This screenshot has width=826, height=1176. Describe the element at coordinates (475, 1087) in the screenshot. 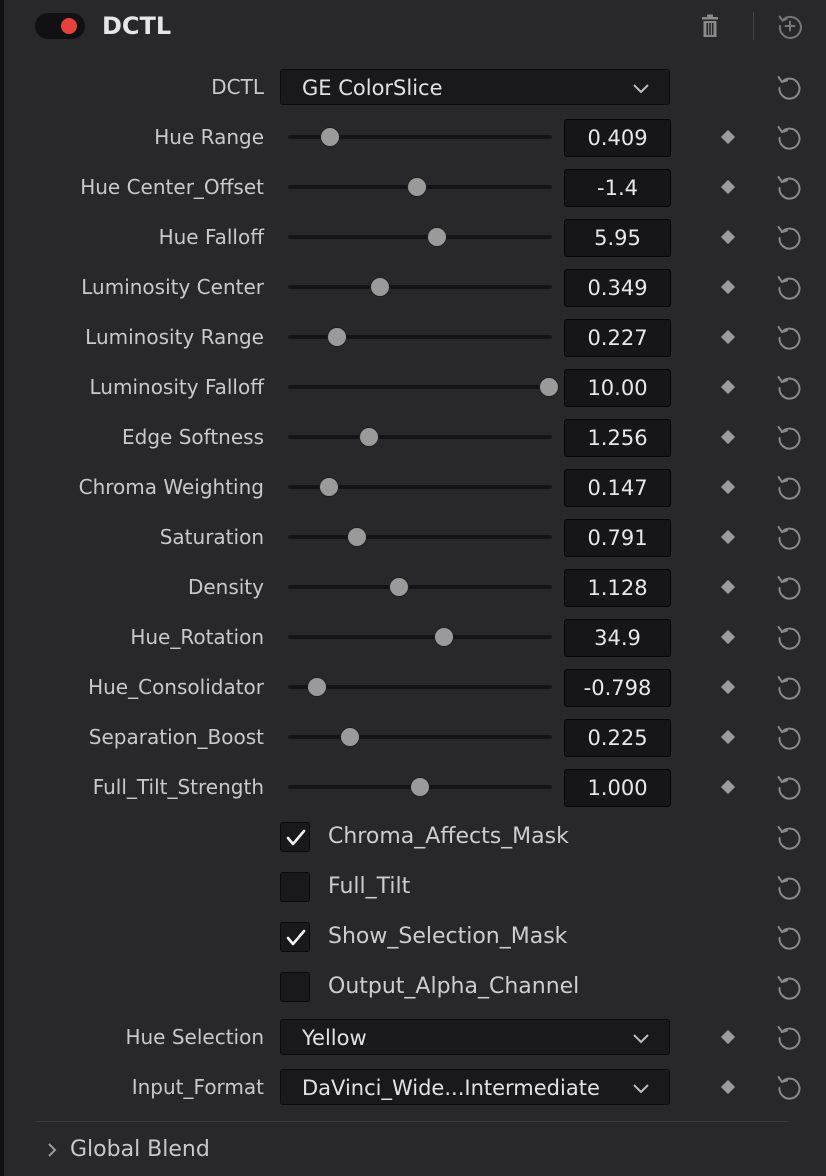

I see `param-dropdown: DaVinci_Wide...Intermediate` at that location.